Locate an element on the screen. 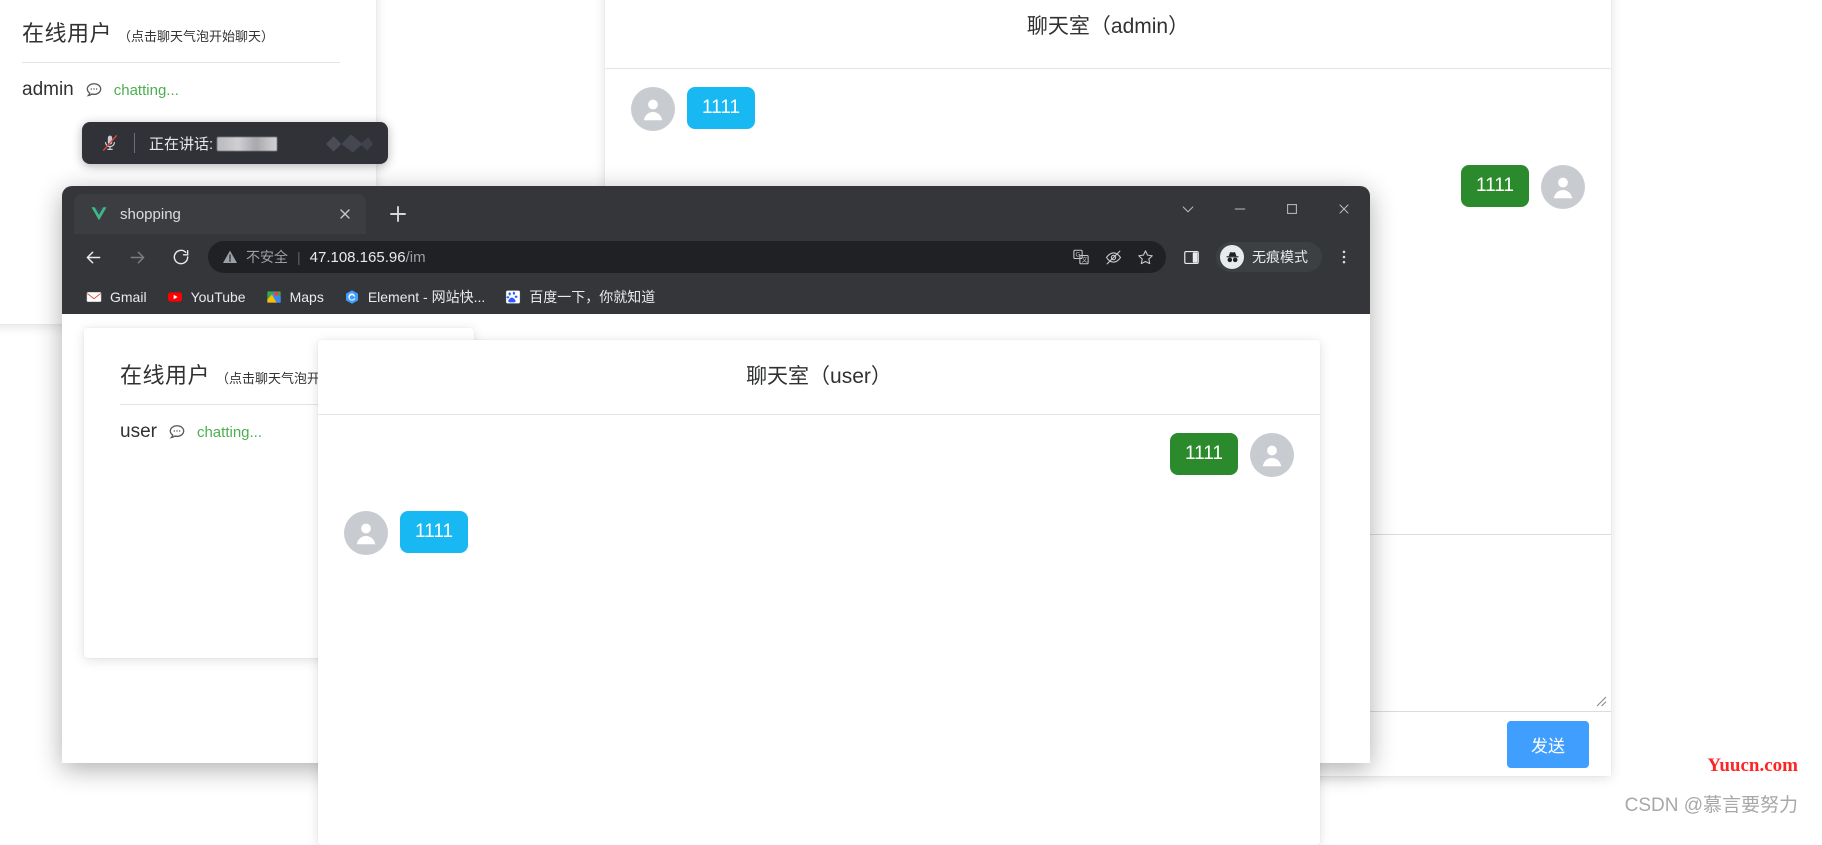  url-path: /im is located at coordinates (415, 257).